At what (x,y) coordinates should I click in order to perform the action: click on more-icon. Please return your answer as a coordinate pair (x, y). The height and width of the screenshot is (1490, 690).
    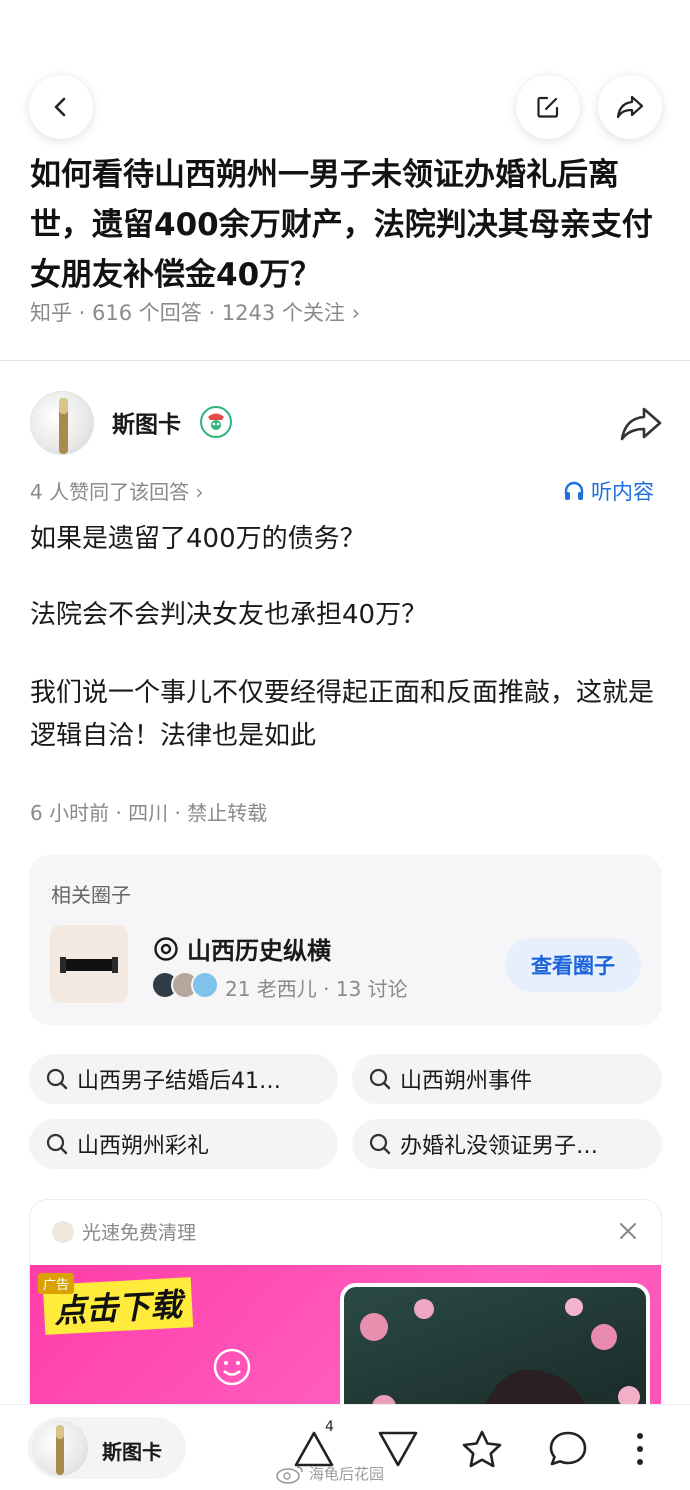
    Looking at the image, I should click on (640, 1449).